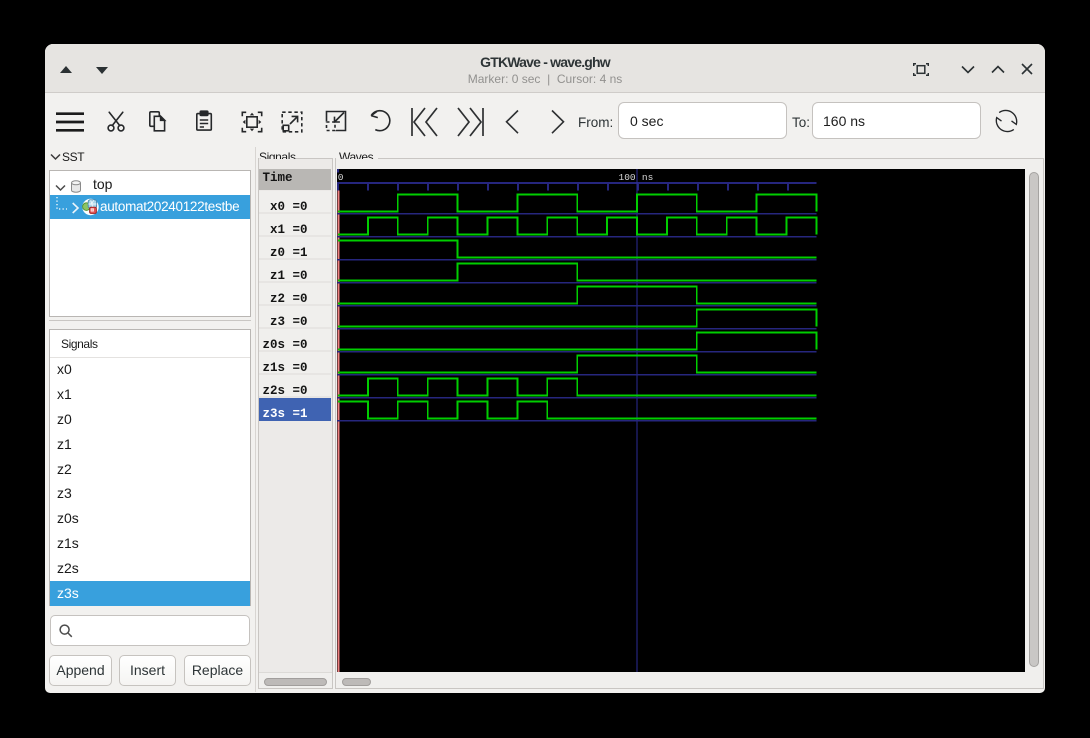 The height and width of the screenshot is (738, 1090). What do you see at coordinates (647, 177) in the screenshot?
I see `svg-text: ns` at bounding box center [647, 177].